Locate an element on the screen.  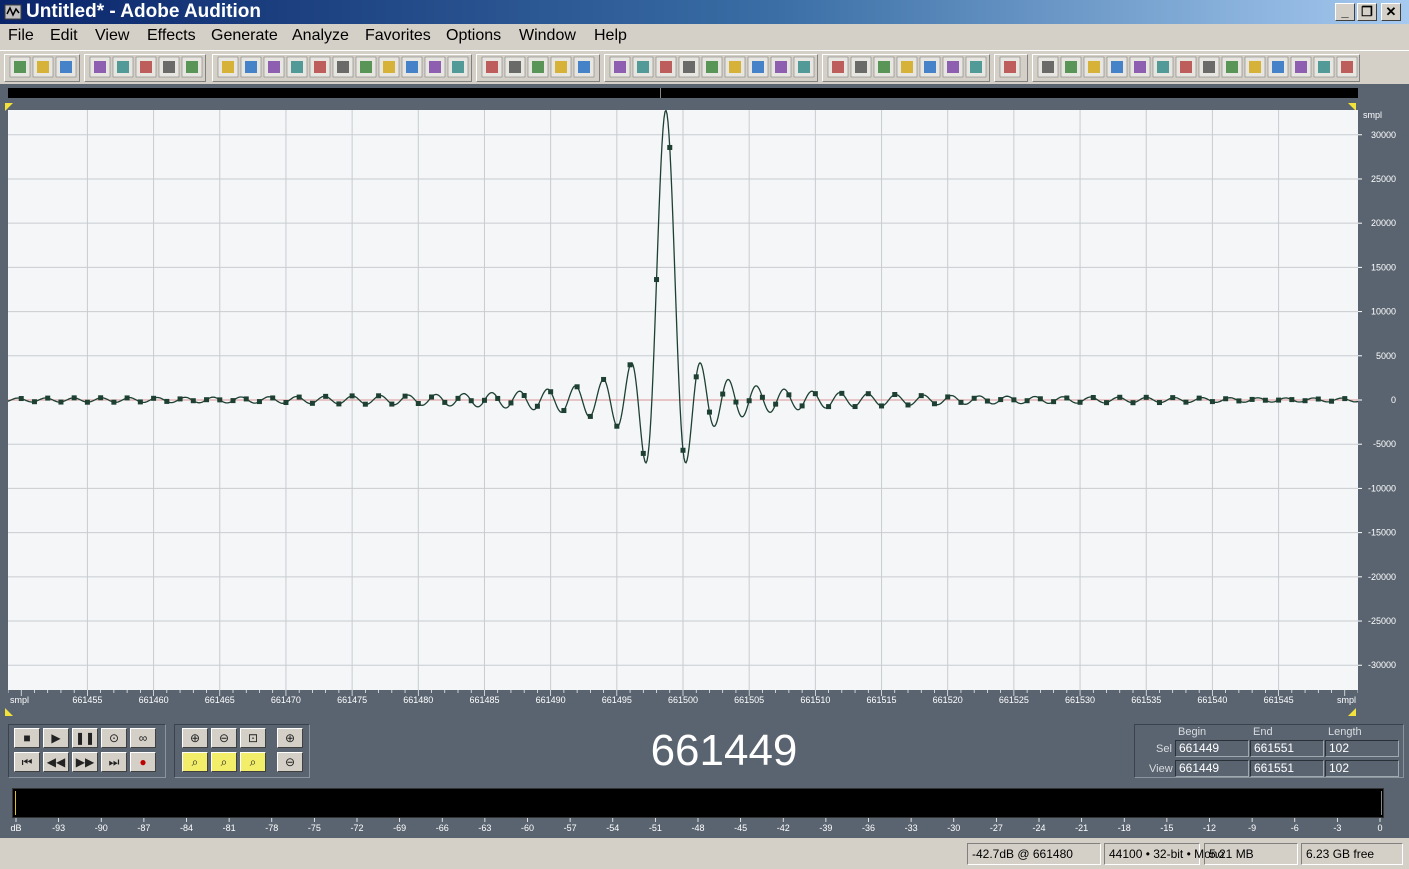
menu-options: Options is located at coordinates (473, 36).